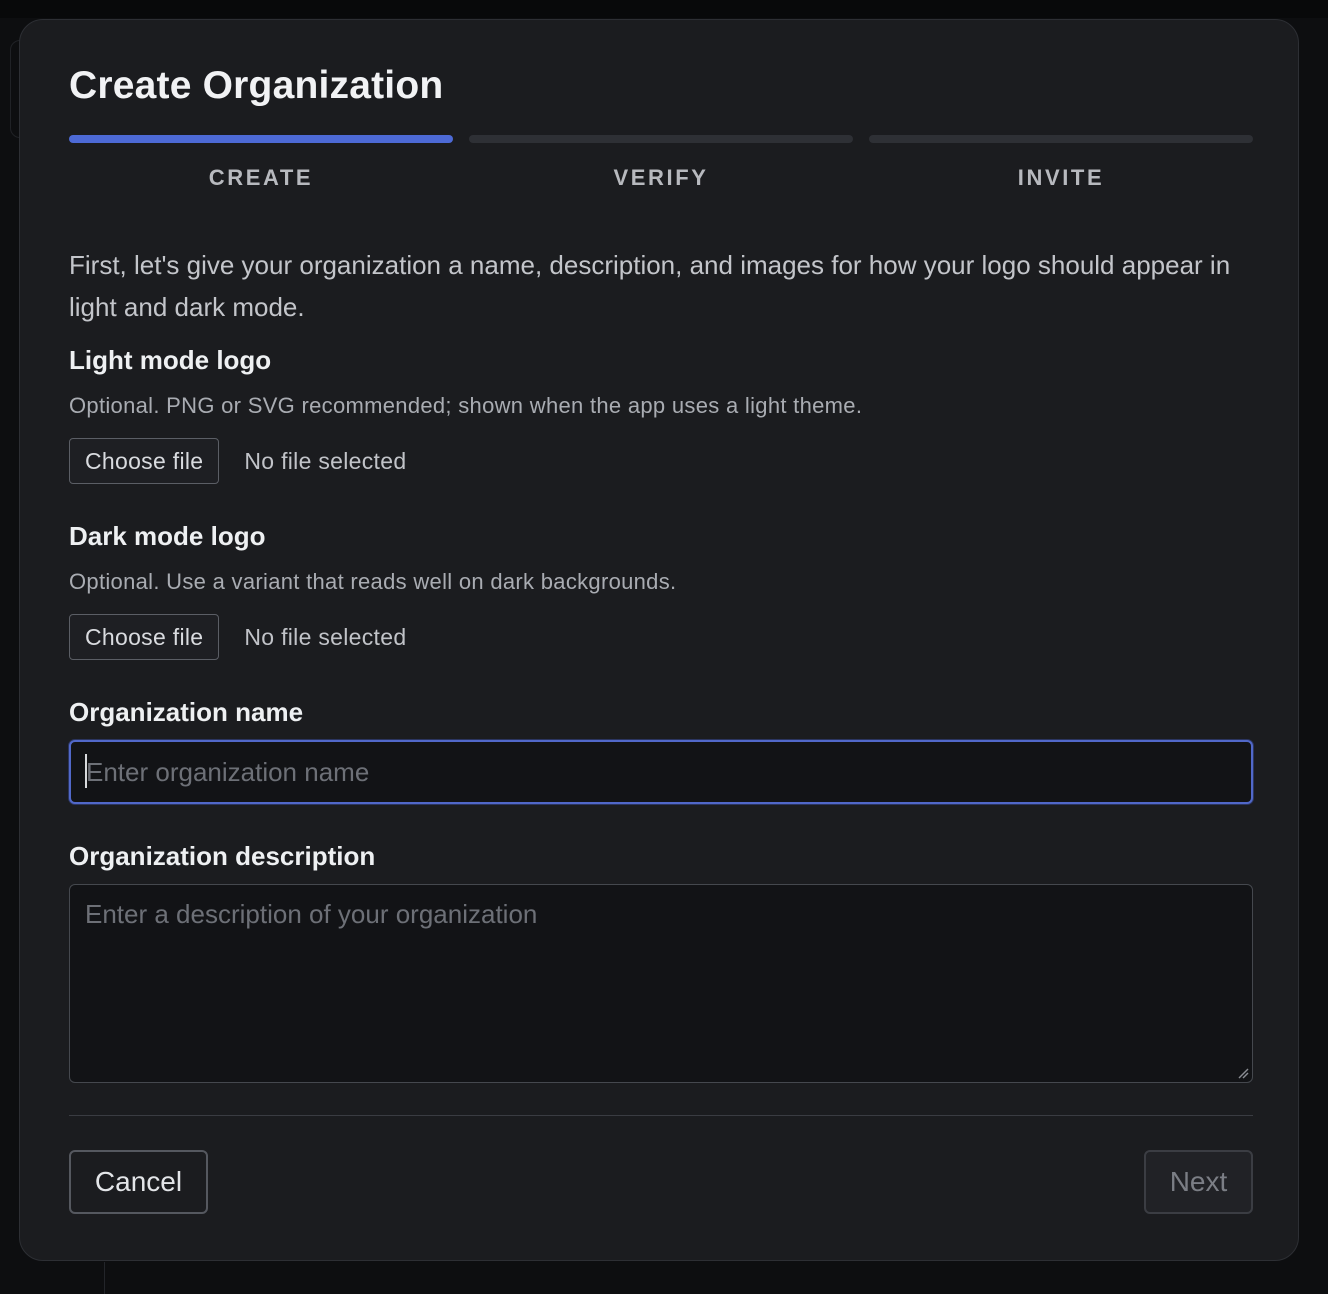 The width and height of the screenshot is (1328, 1294). Describe the element at coordinates (144, 461) in the screenshot. I see `light-logo-choose-file-button: Choose file` at that location.